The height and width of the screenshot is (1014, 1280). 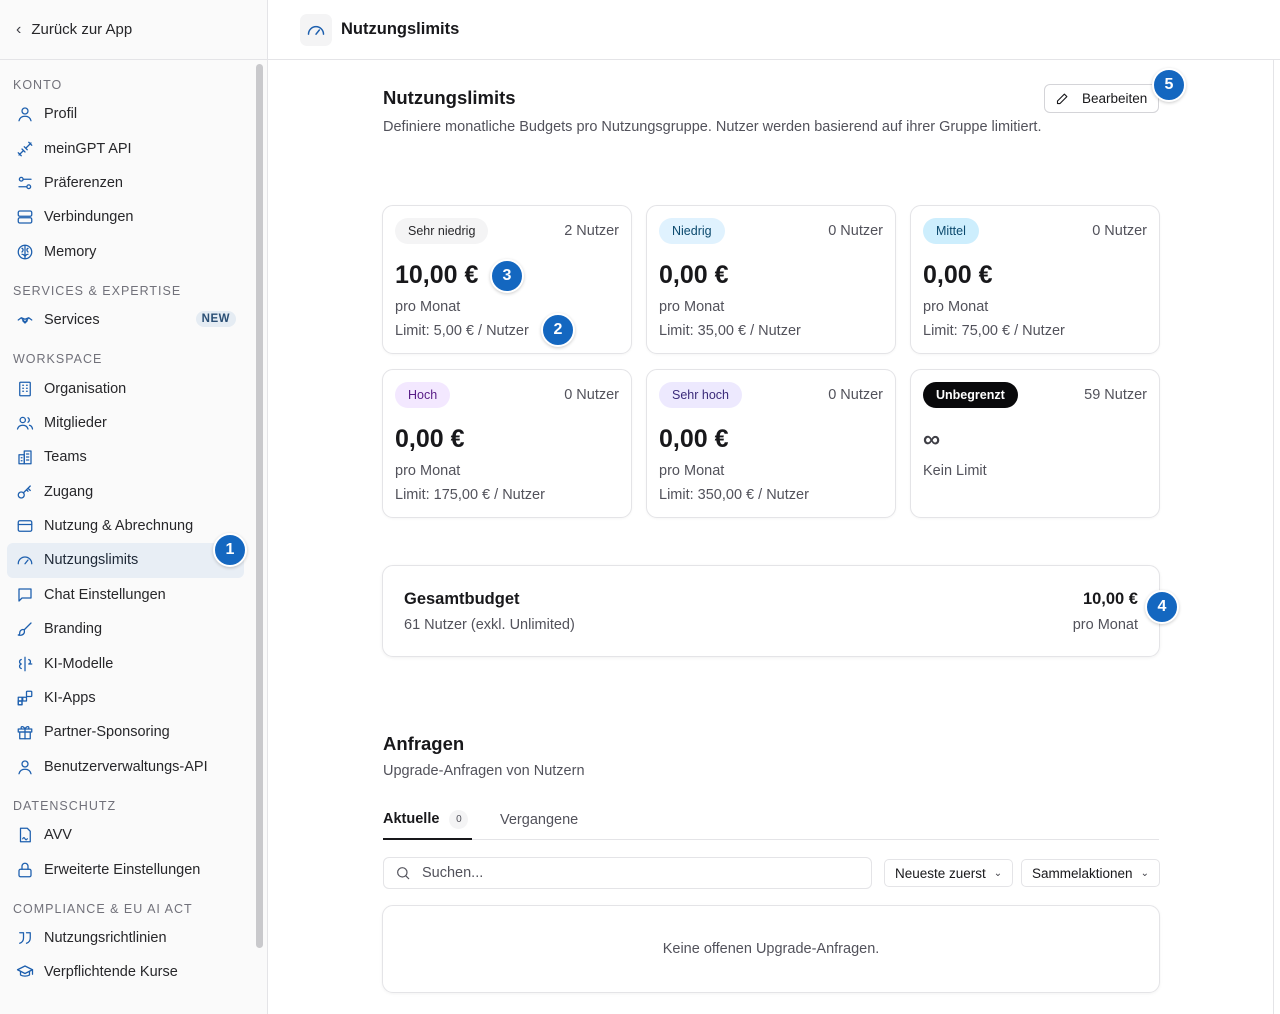 What do you see at coordinates (700, 395) in the screenshot?
I see `tier-badge: Sehr hoch` at bounding box center [700, 395].